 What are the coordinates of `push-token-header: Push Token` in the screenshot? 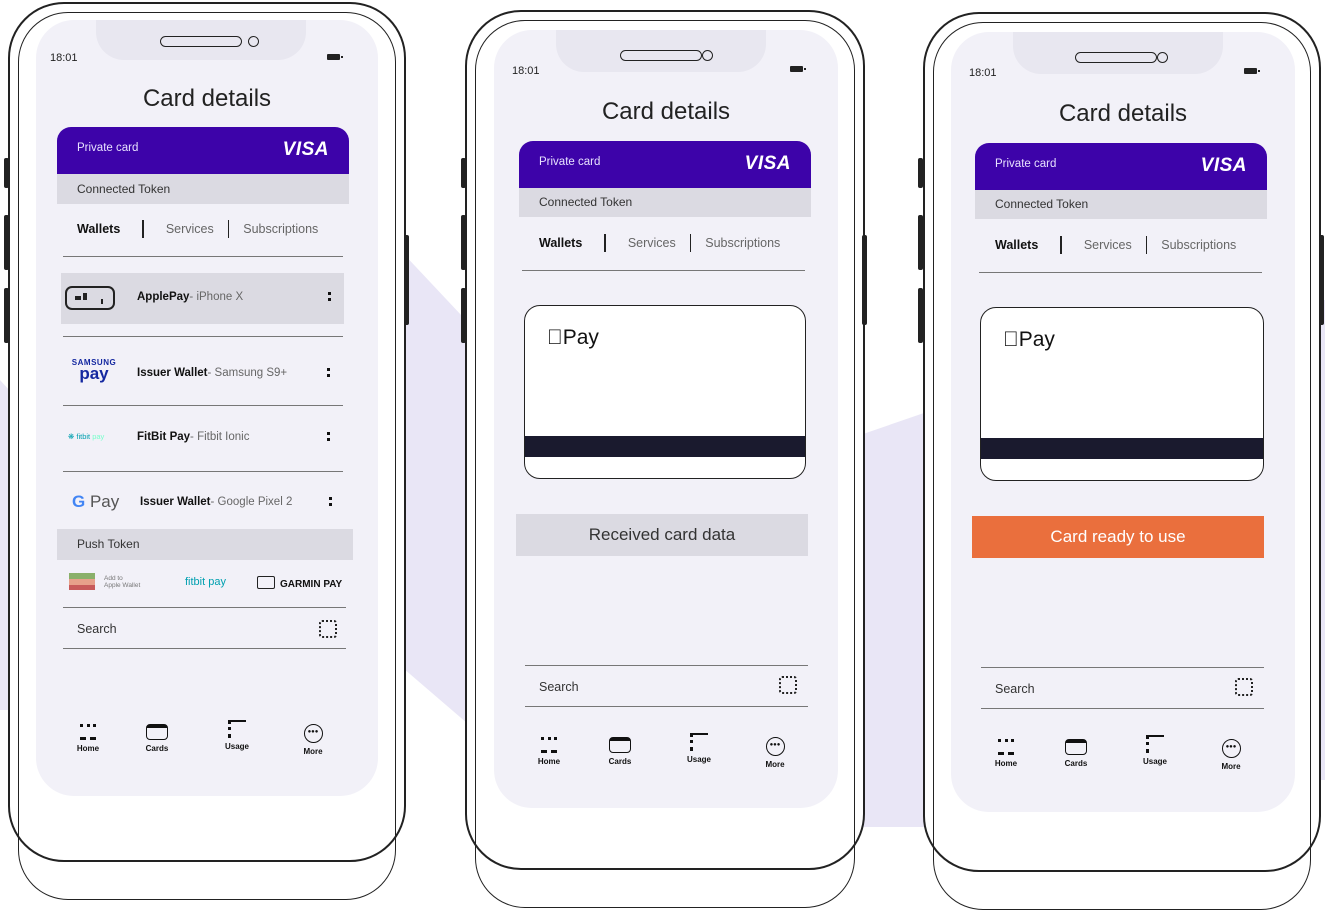 It's located at (205, 544).